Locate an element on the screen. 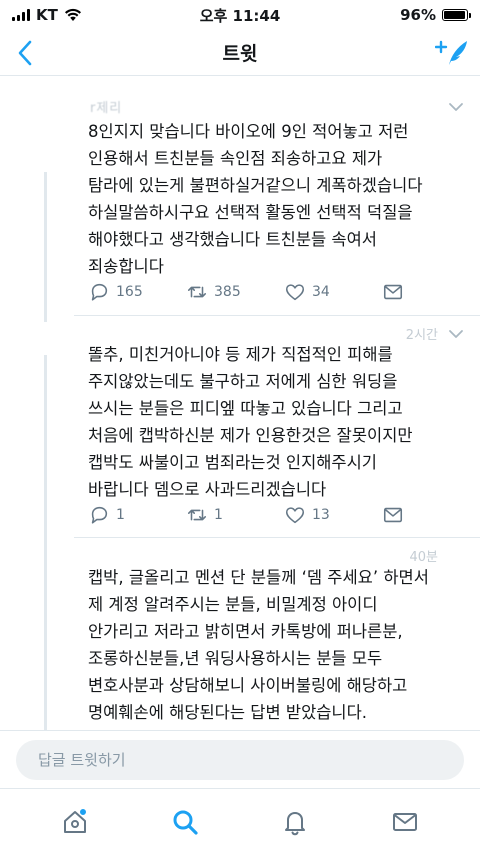 The height and width of the screenshot is (854, 480). reply-input: 답글 트윗하기 is located at coordinates (240, 759).